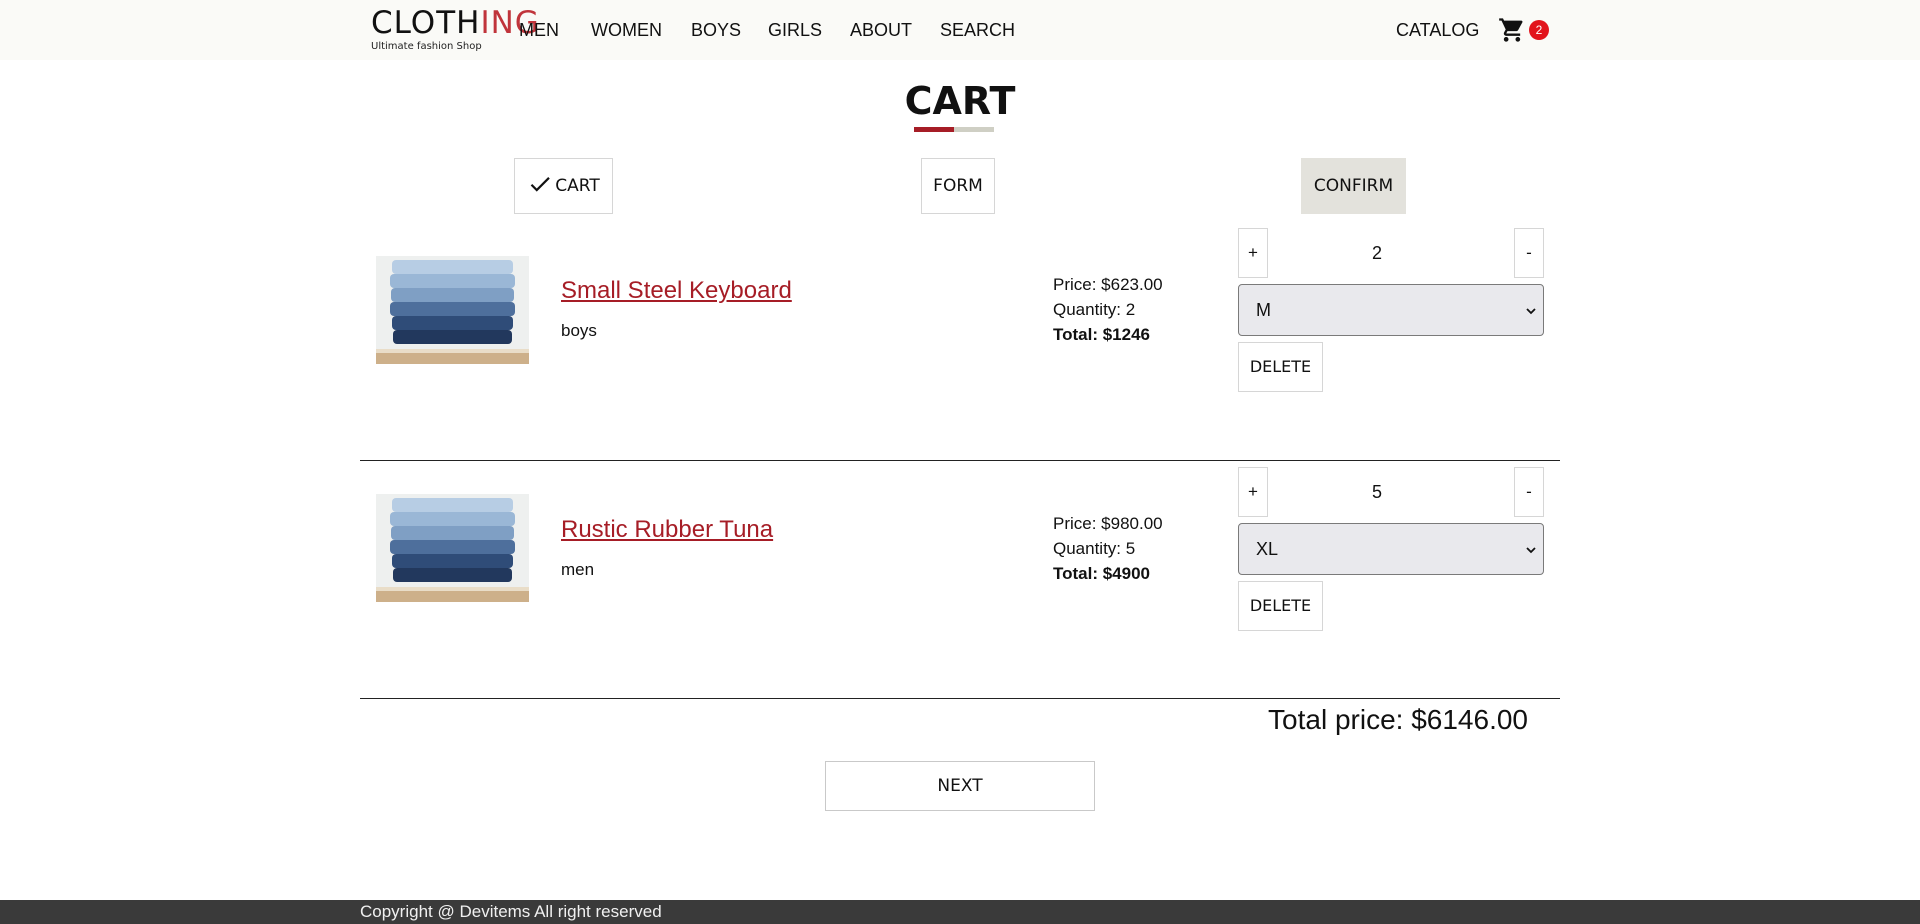 The height and width of the screenshot is (924, 1920). Describe the element at coordinates (626, 30) in the screenshot. I see `nav-link-women: WOMEN` at that location.